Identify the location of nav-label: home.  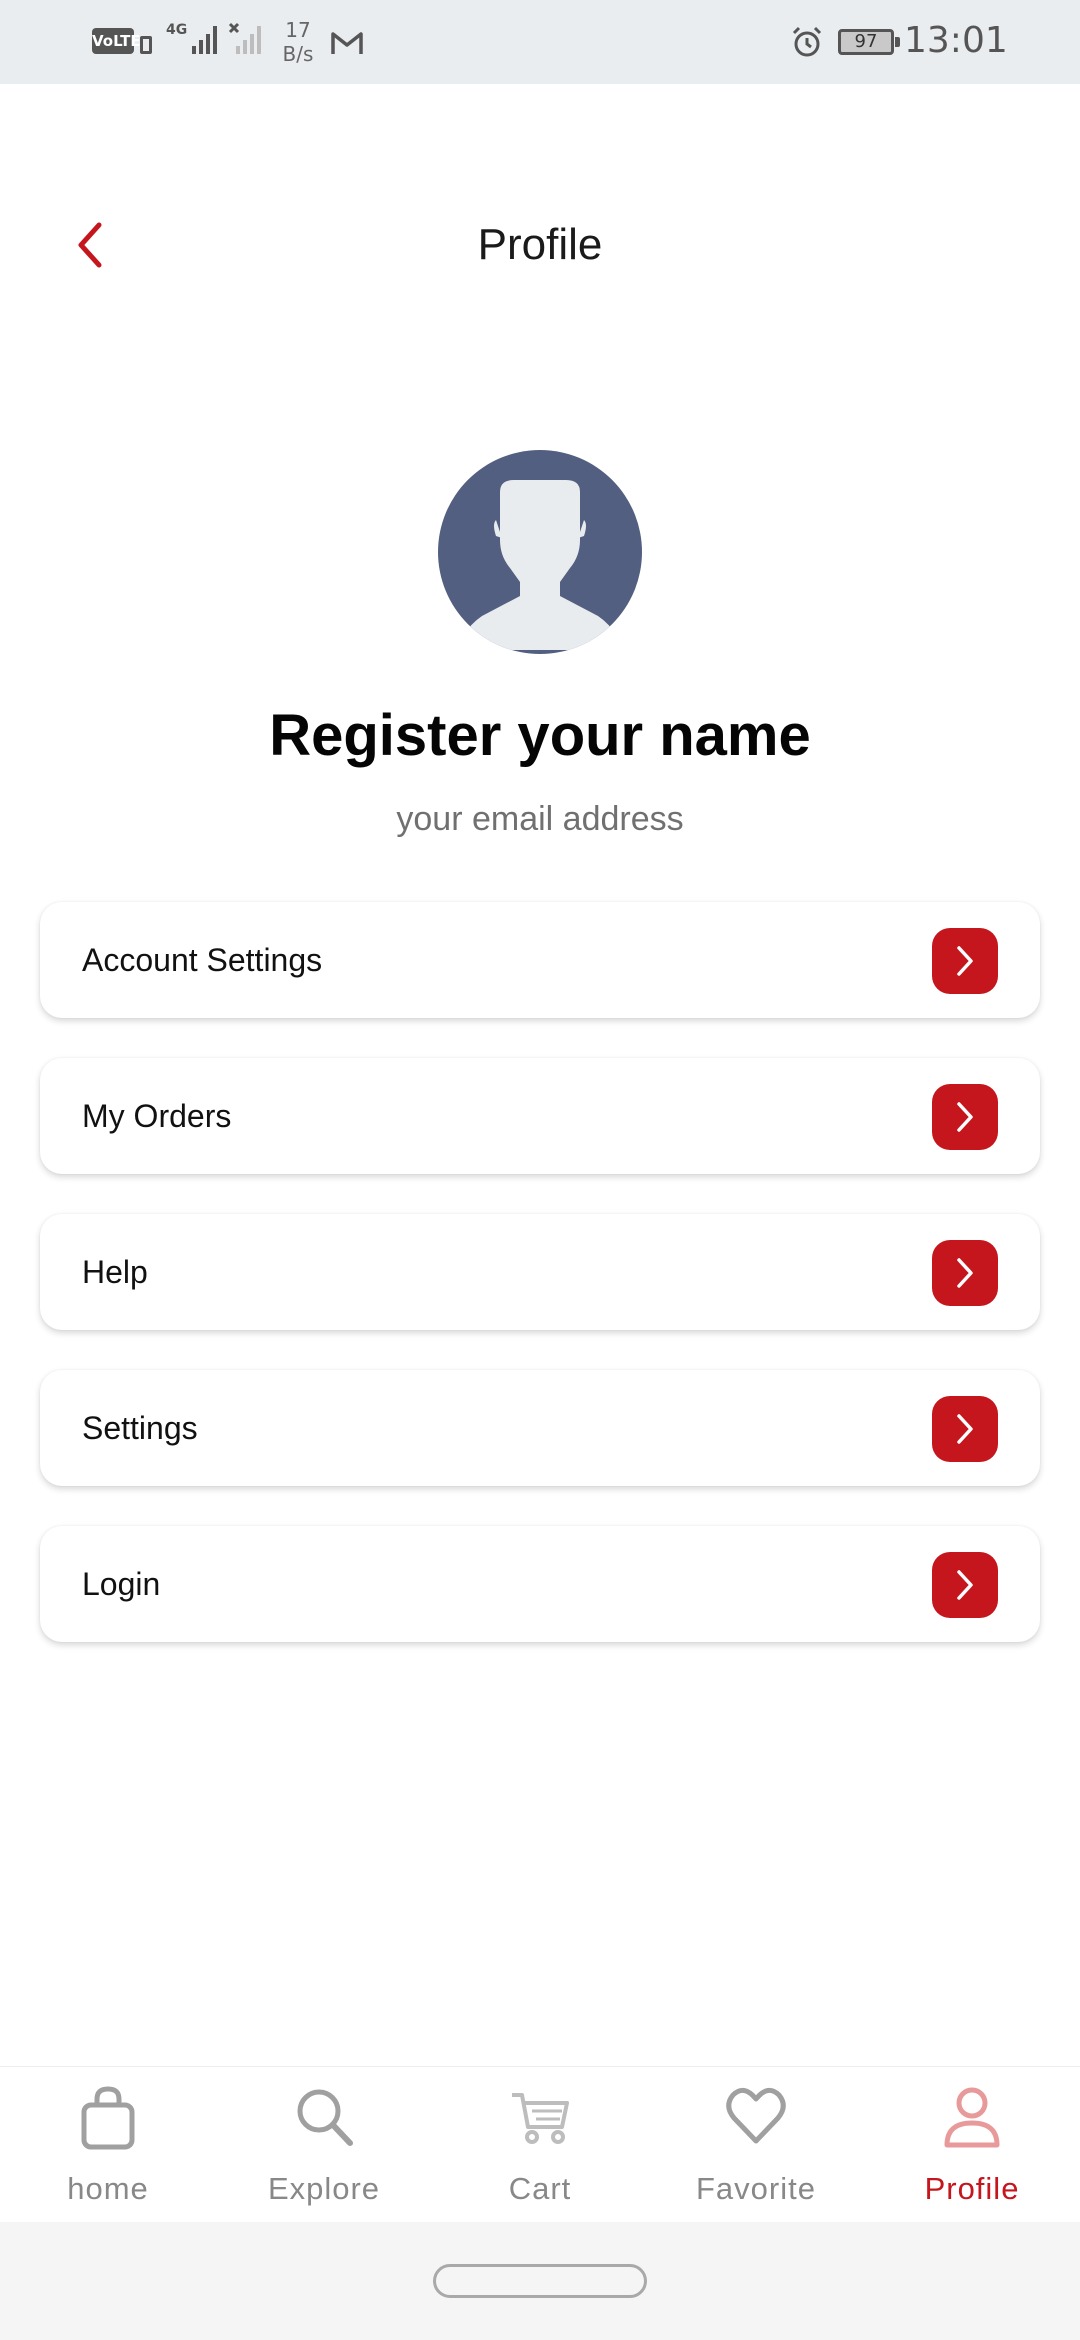
(108, 2188).